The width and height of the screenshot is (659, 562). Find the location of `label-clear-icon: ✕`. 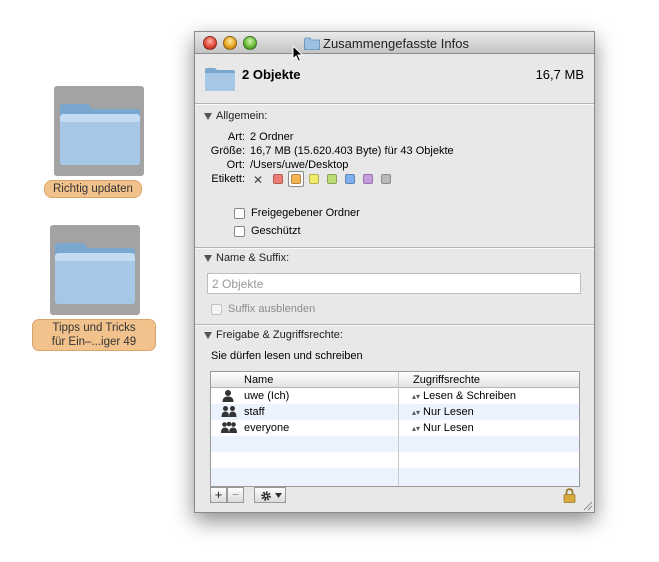

label-clear-icon: ✕ is located at coordinates (258, 180).